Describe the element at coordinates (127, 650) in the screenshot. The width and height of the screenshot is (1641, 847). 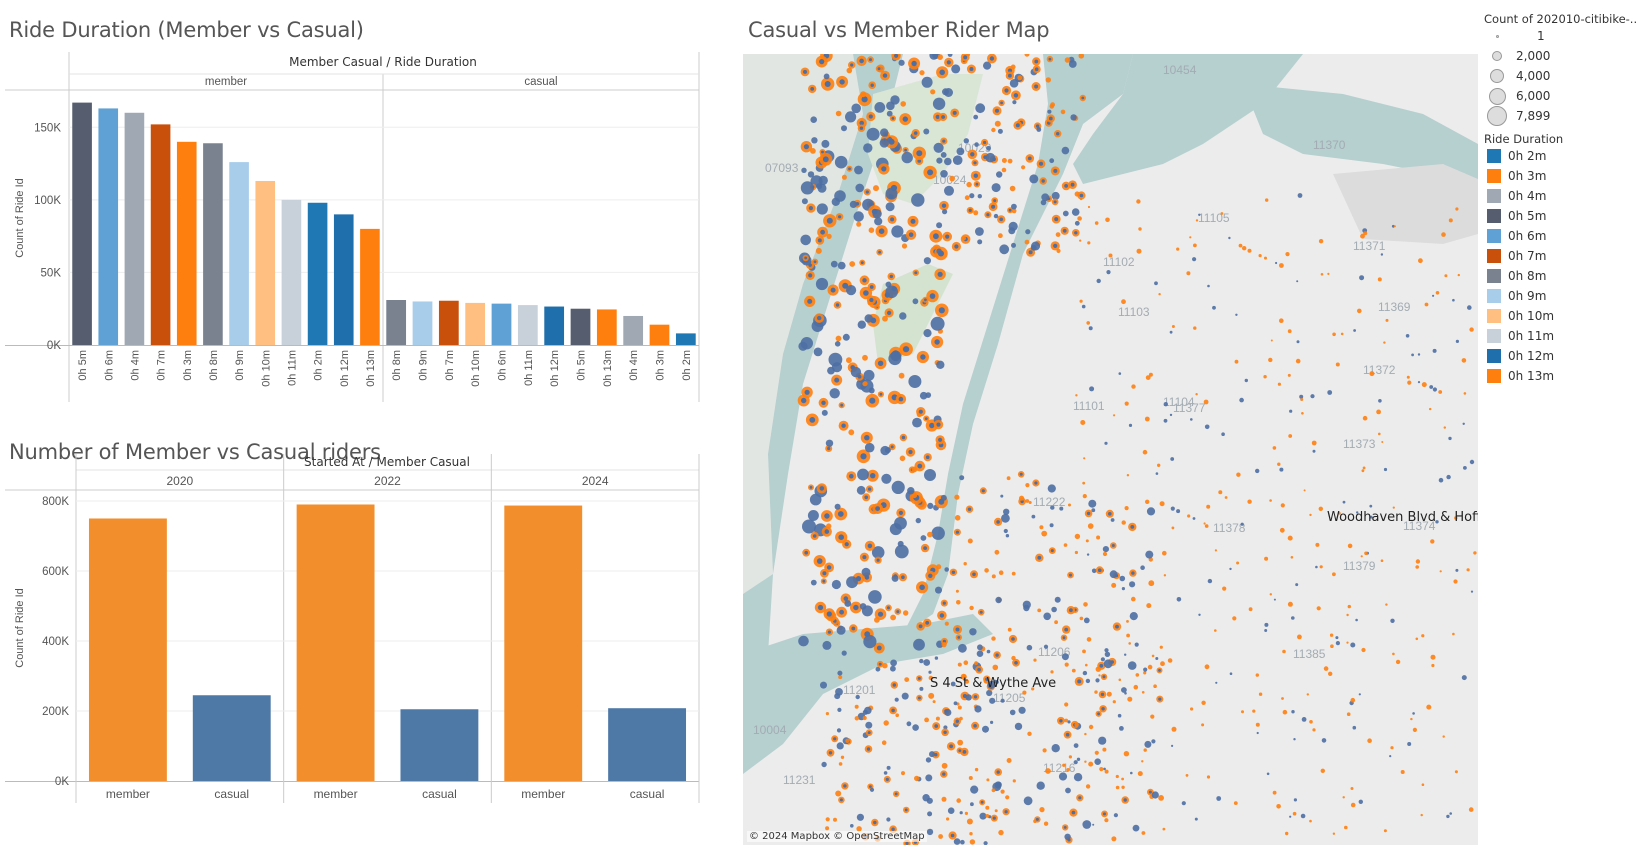
I see `chart2-bar` at that location.